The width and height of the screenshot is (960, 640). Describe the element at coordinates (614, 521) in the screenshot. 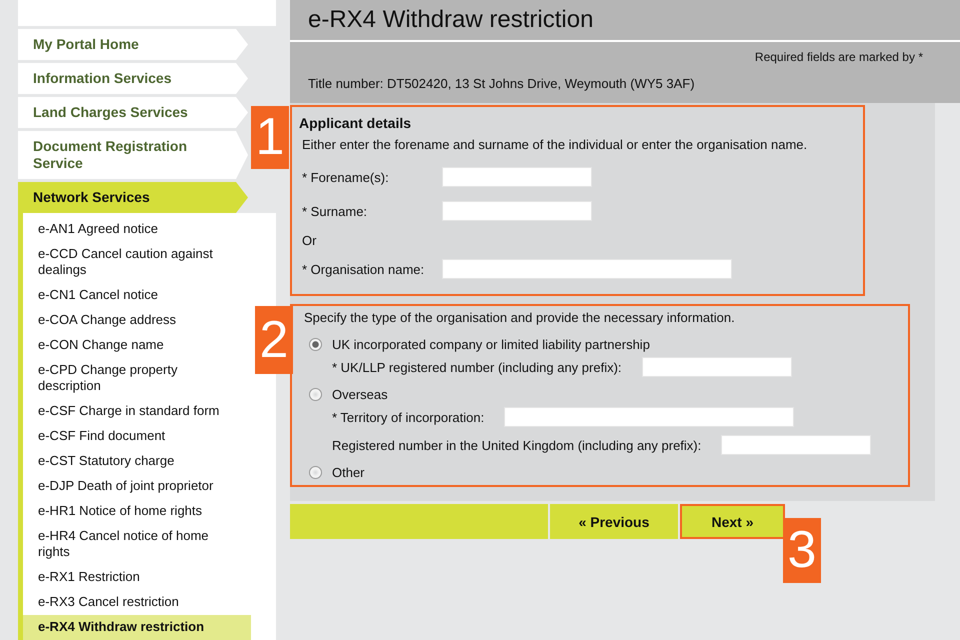

I see `nav-button: « Previous` at that location.